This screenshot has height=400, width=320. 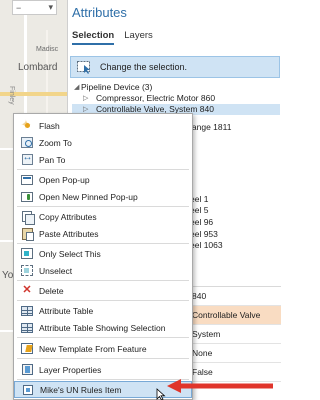 What do you see at coordinates (103, 179) in the screenshot?
I see `menu-item-open-popup: Open Pop-up` at bounding box center [103, 179].